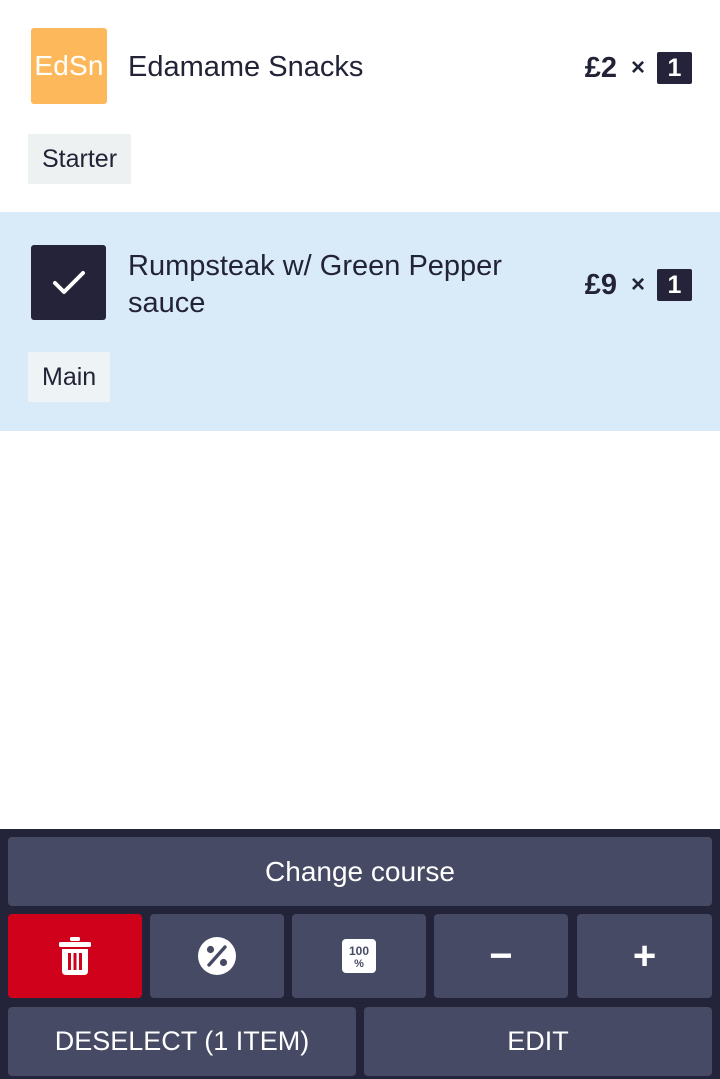  Describe the element at coordinates (80, 159) in the screenshot. I see `course-tag: Starter` at that location.